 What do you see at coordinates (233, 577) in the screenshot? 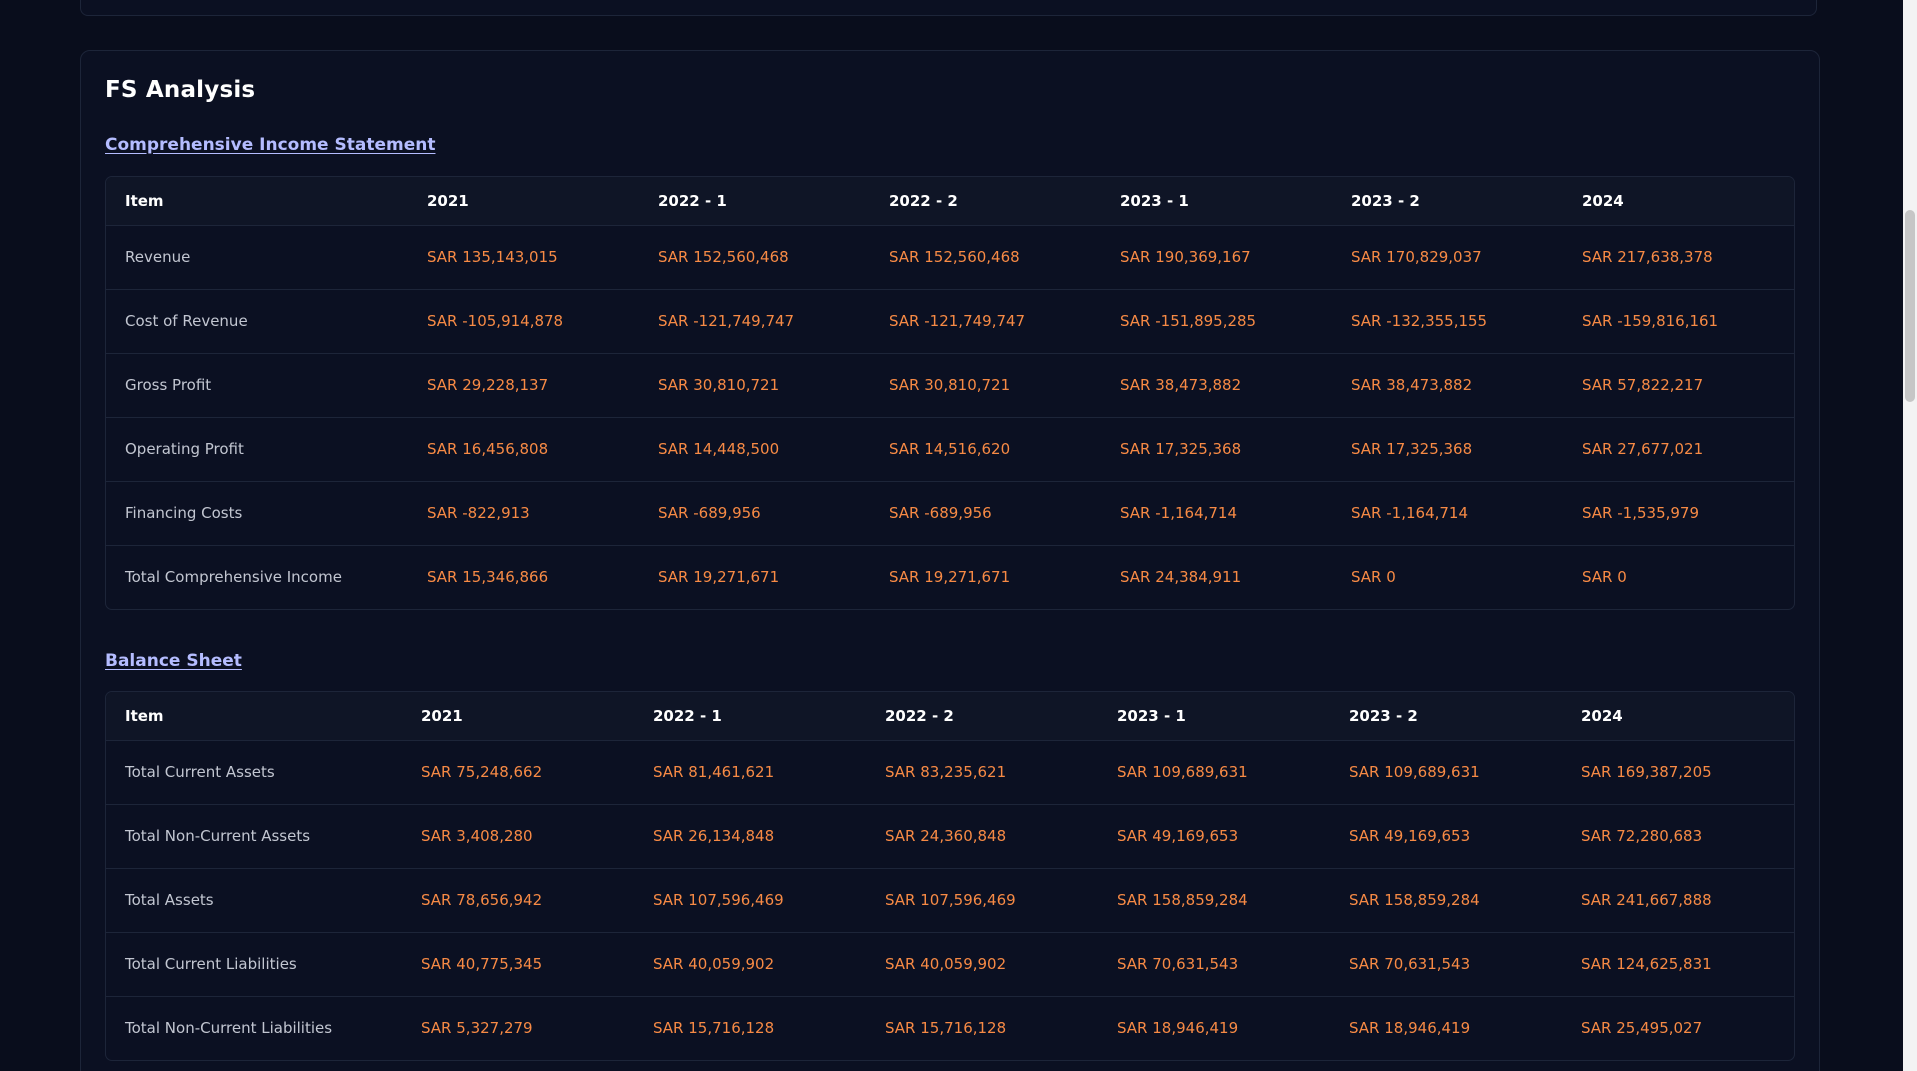
I see `row-item-label: Total Comprehensive Income` at bounding box center [233, 577].